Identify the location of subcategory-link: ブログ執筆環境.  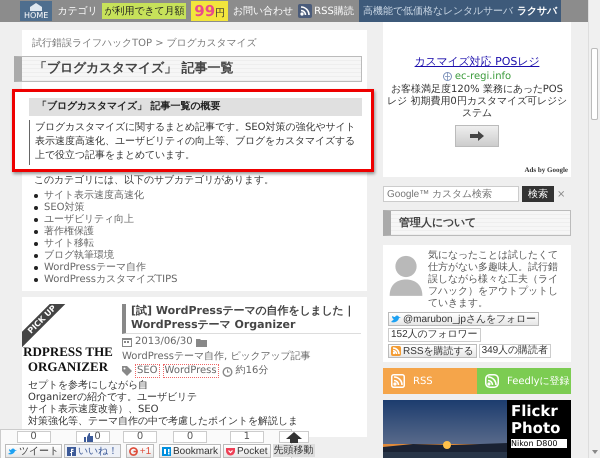
(79, 256).